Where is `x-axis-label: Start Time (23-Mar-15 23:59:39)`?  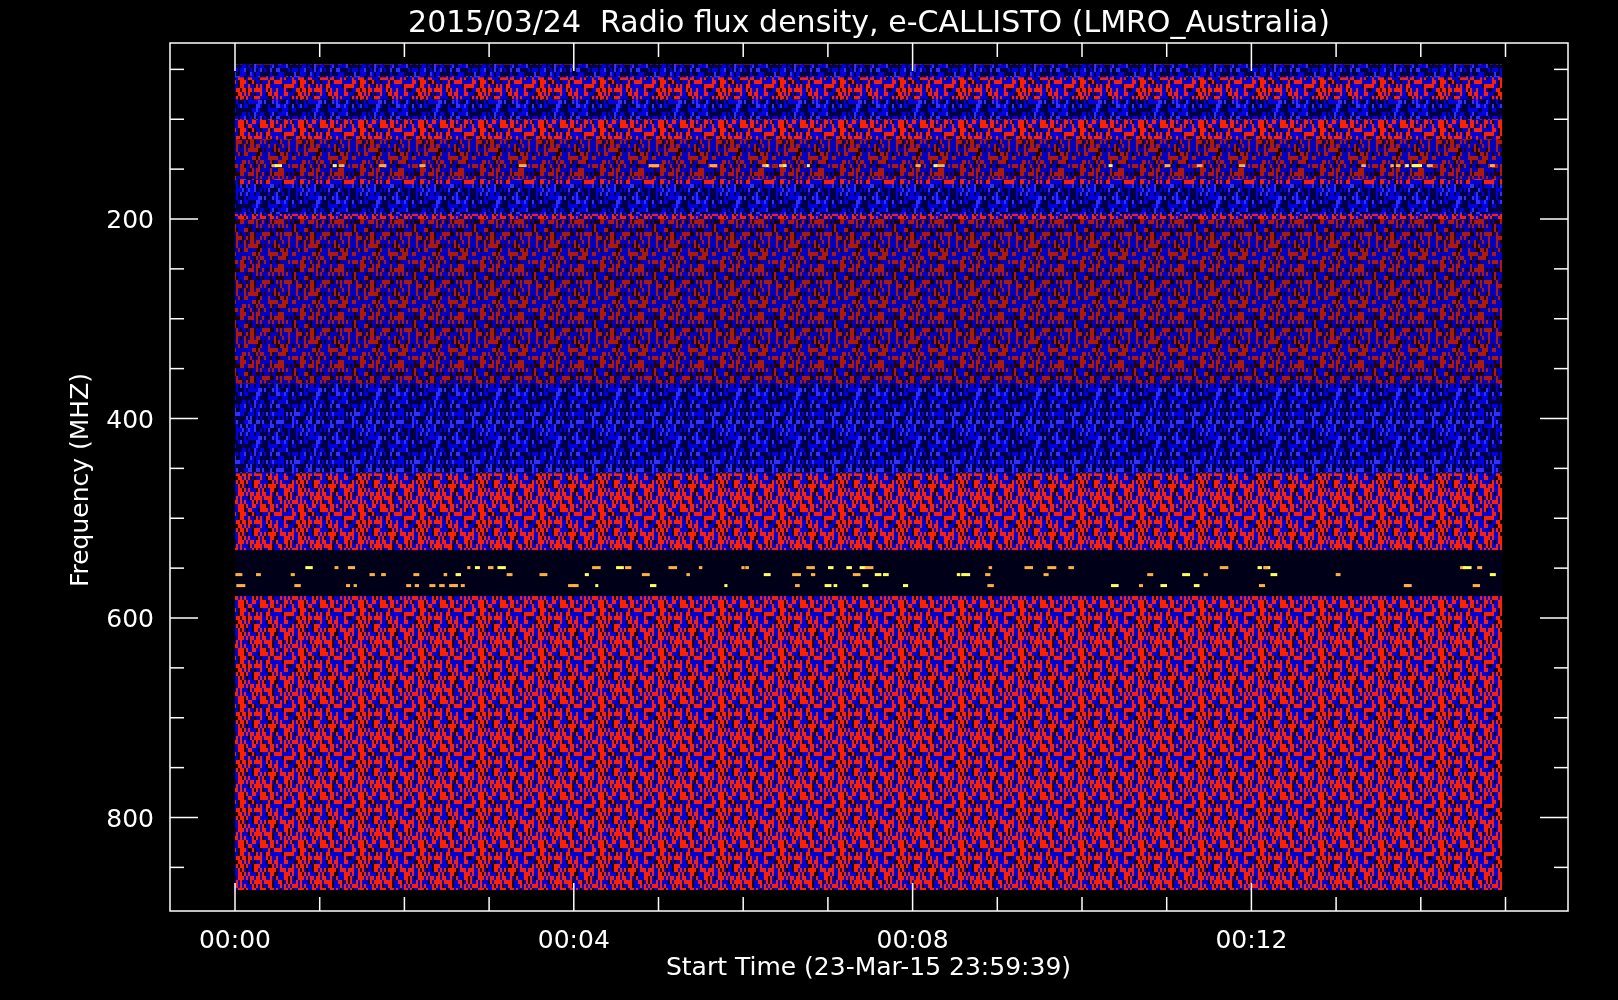
x-axis-label: Start Time (23-Mar-15 23:59:39) is located at coordinates (868, 966).